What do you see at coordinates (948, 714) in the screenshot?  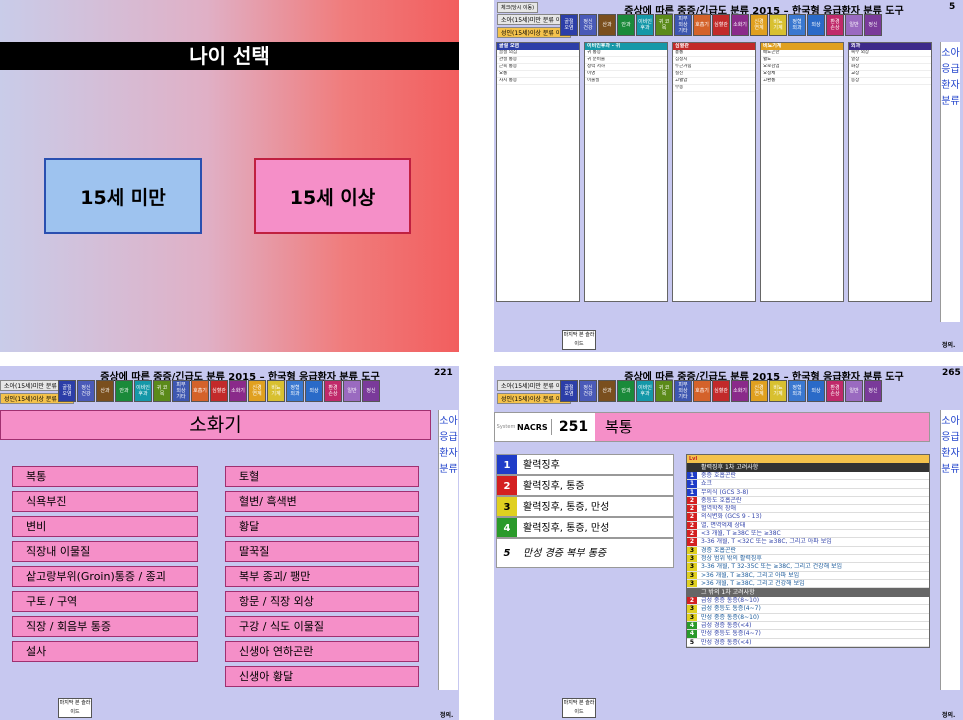 I see `definition-button-4: 정의.` at bounding box center [948, 714].